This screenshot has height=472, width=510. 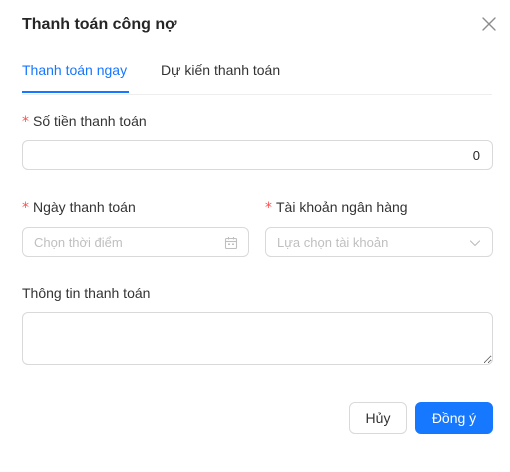 I want to click on bank-account-select: Lựa chọn tài khoản, so click(x=379, y=242).